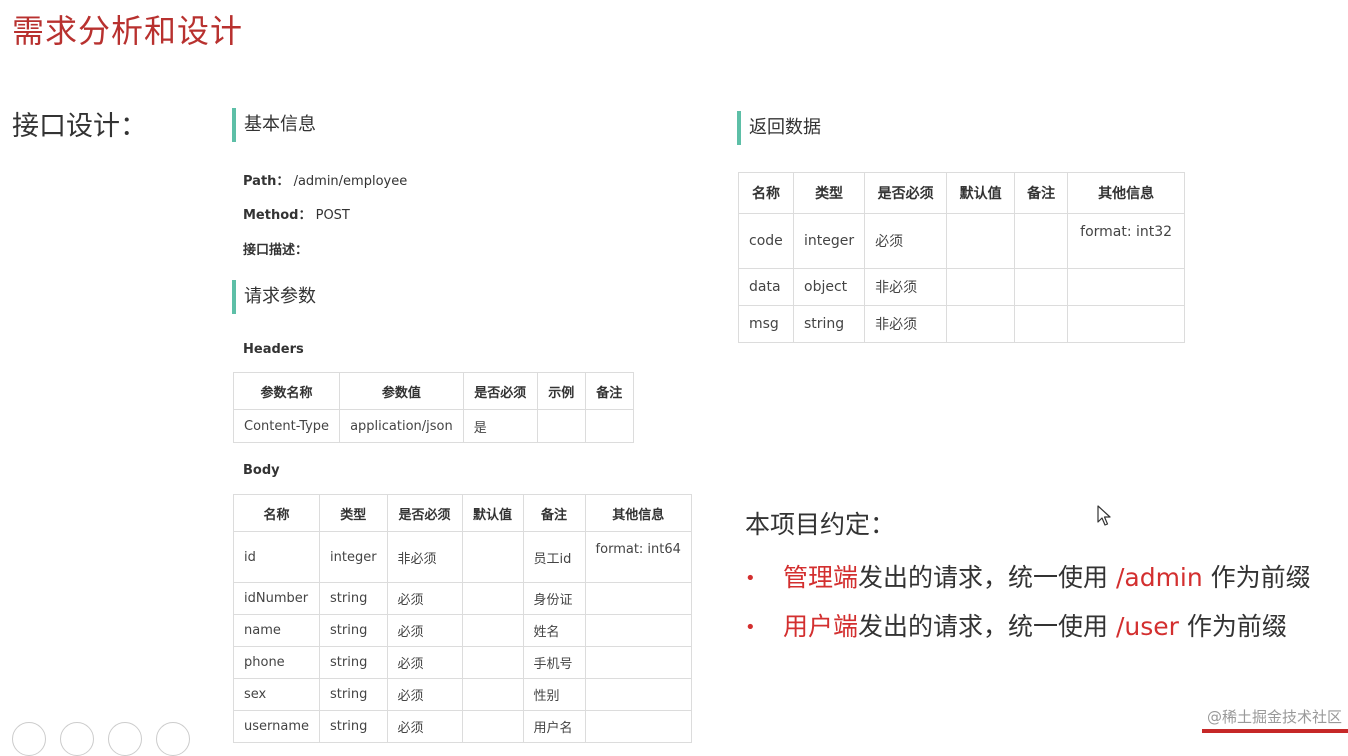 The width and height of the screenshot is (1348, 756). What do you see at coordinates (766, 193) in the screenshot?
I see `return-col-name: 名称` at bounding box center [766, 193].